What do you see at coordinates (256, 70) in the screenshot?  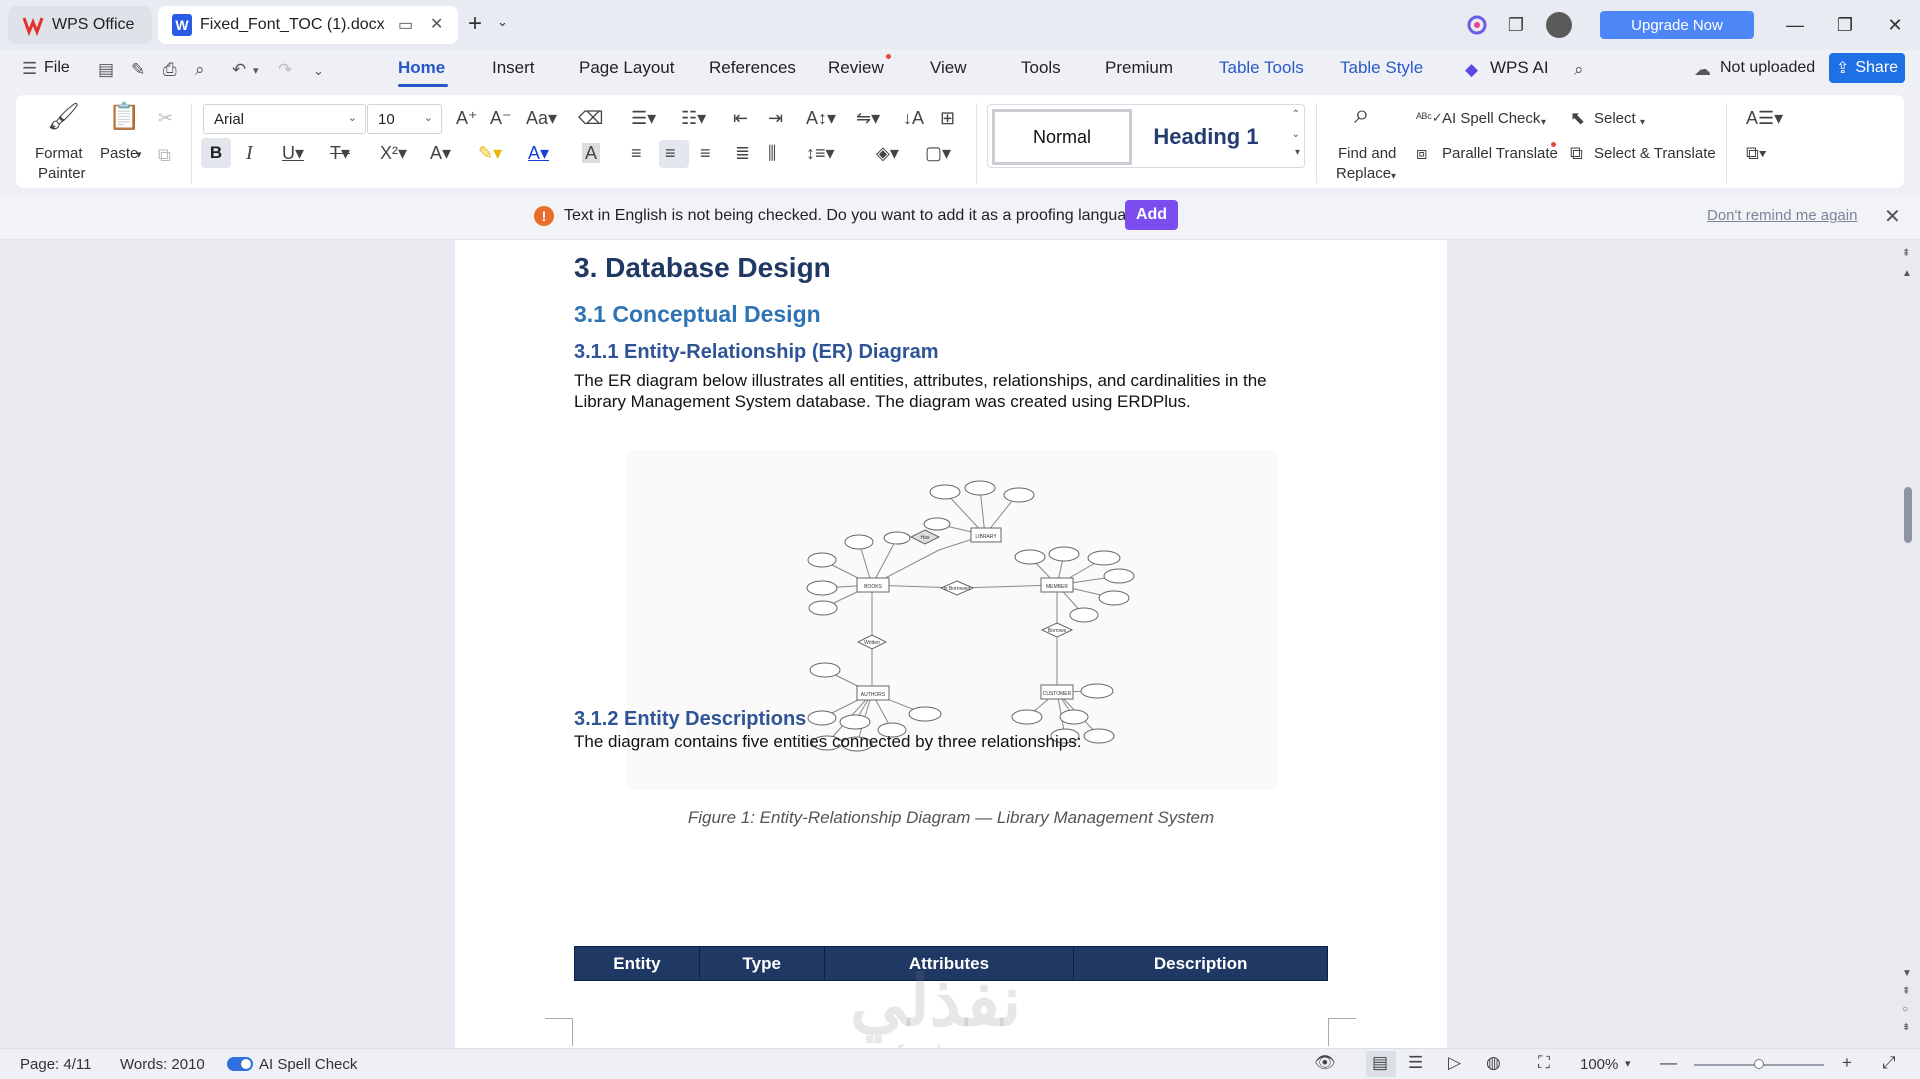 I see `undo-dropdown-icon: ▾` at bounding box center [256, 70].